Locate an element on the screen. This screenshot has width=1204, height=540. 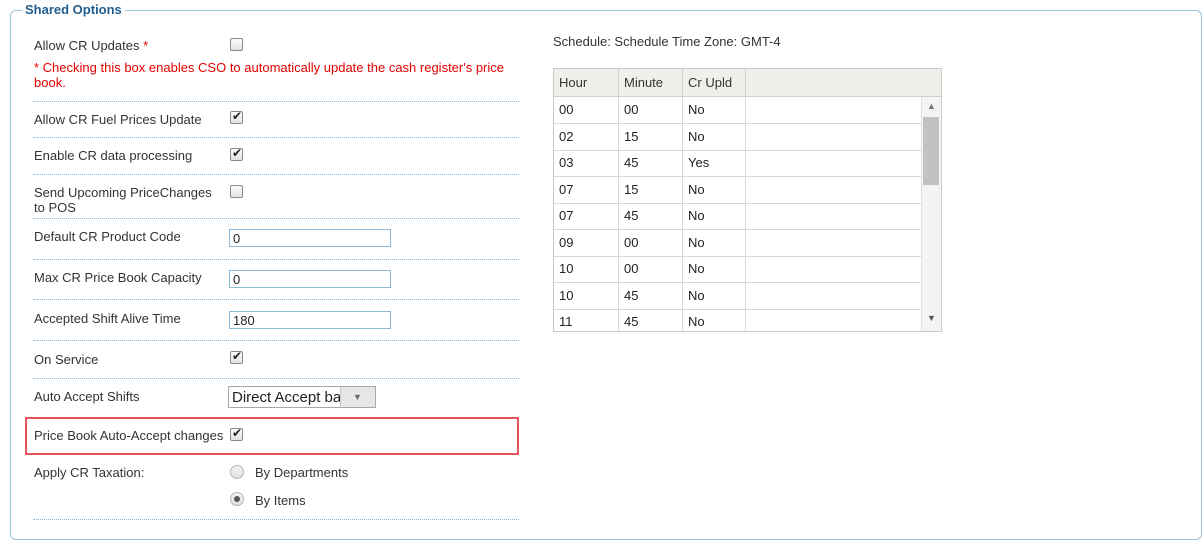
table-row: 09 00 No is located at coordinates (738, 243).